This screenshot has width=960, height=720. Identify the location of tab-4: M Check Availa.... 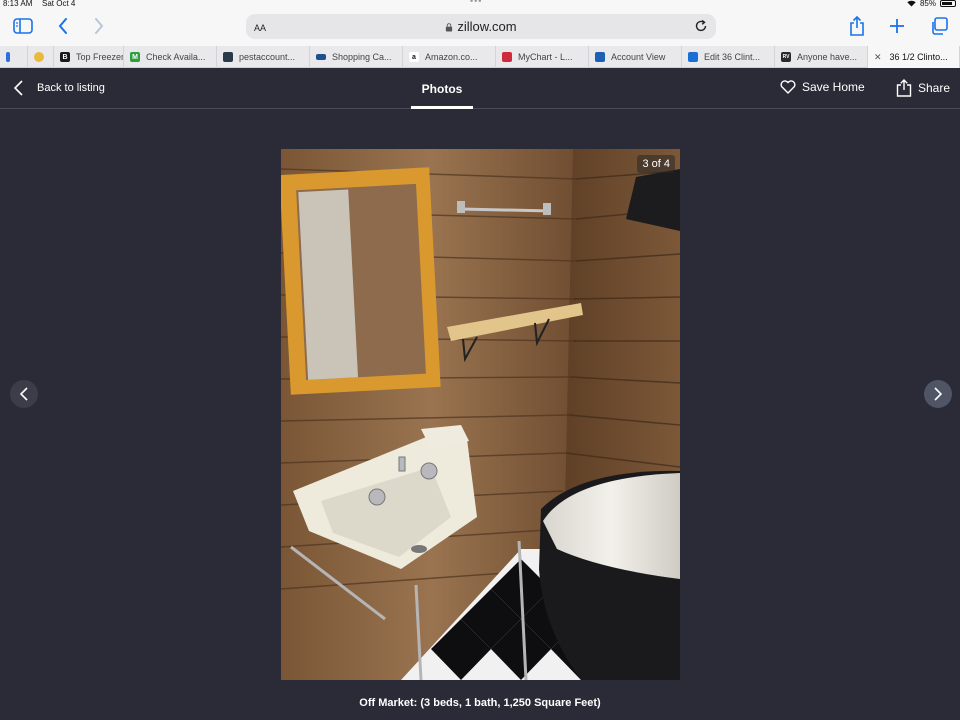
(170, 57).